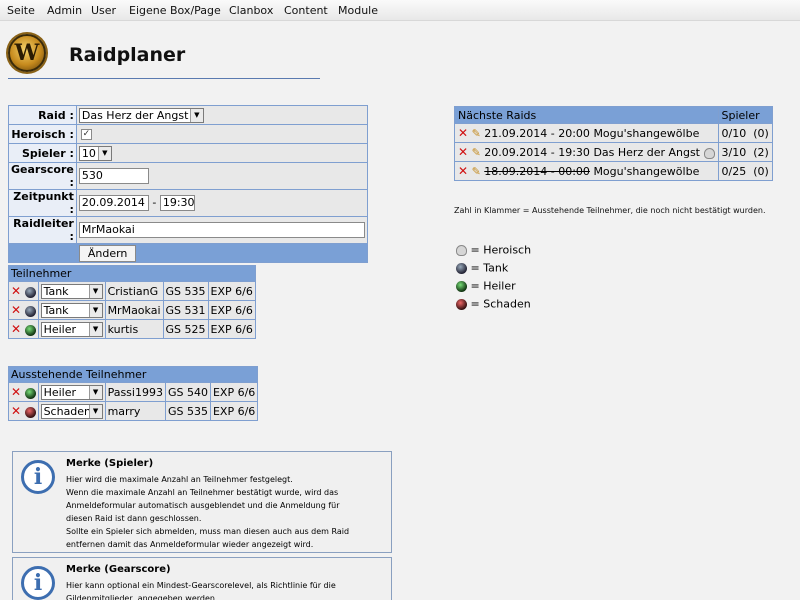 The height and width of the screenshot is (600, 800). What do you see at coordinates (187, 392) in the screenshot?
I see `player-gs: GS 540` at bounding box center [187, 392].